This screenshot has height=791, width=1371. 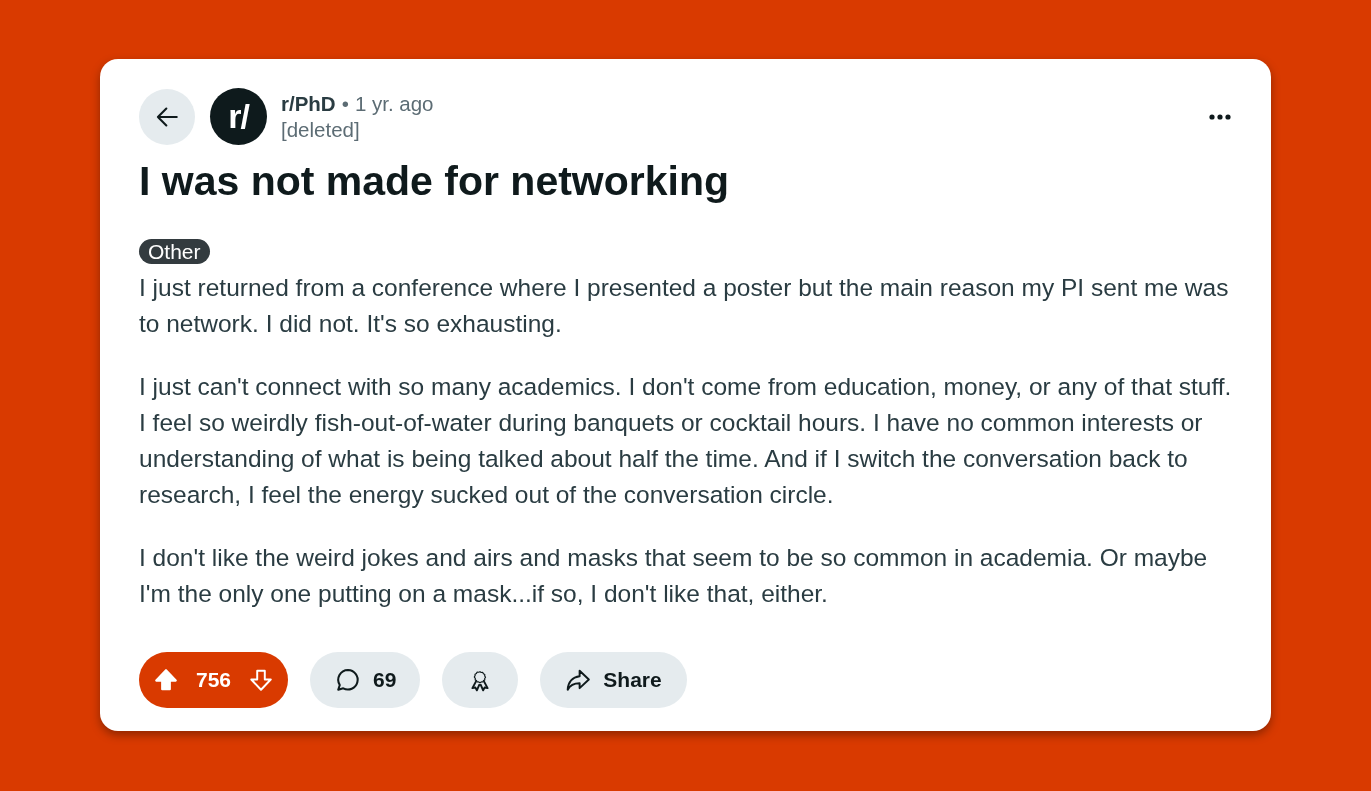 What do you see at coordinates (613, 680) in the screenshot?
I see `share-button: Share` at bounding box center [613, 680].